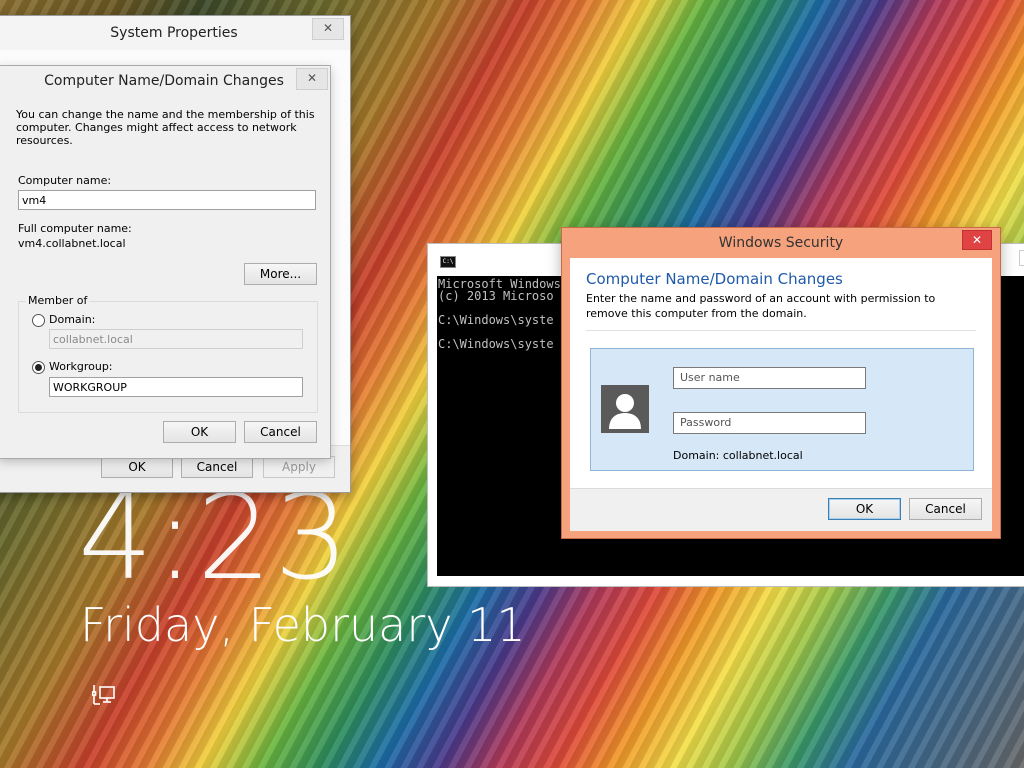 Image resolution: width=1024 pixels, height=768 pixels. What do you see at coordinates (214, 537) in the screenshot?
I see `lock-screen-time: 4:23` at bounding box center [214, 537].